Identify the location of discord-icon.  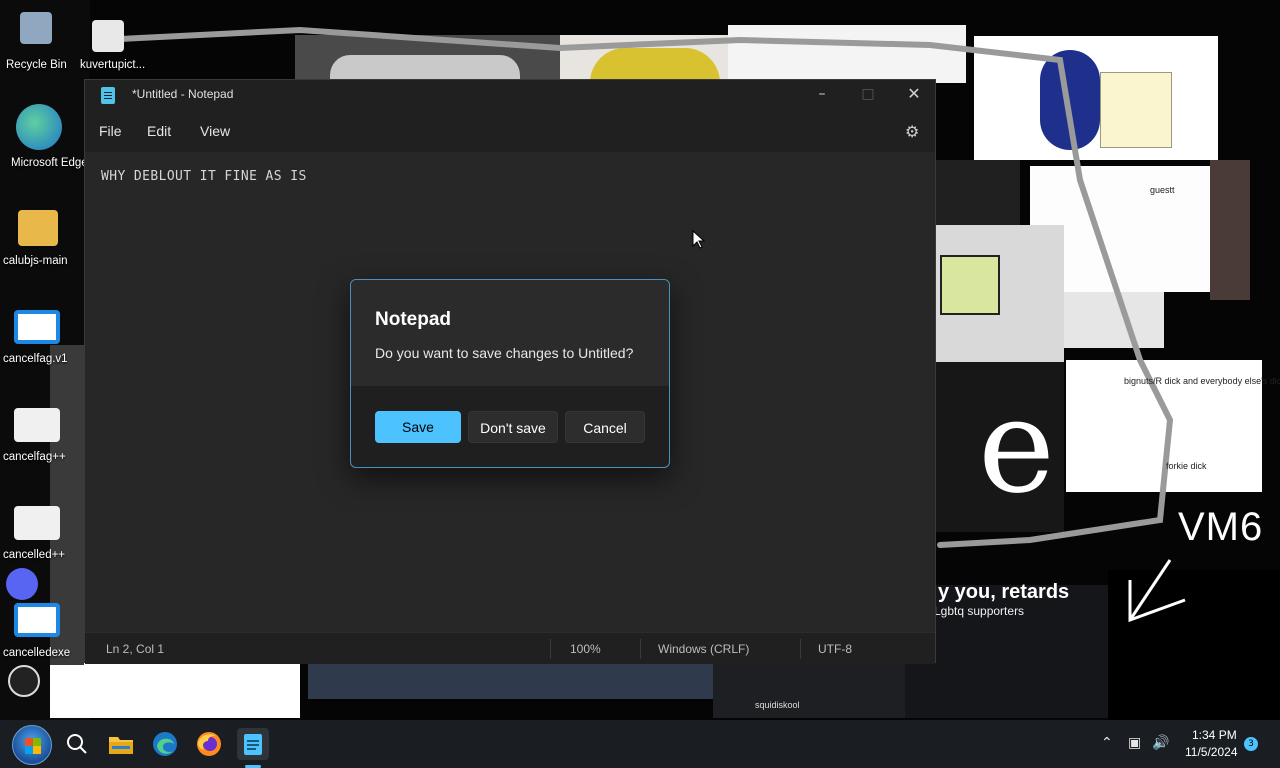
(22, 584).